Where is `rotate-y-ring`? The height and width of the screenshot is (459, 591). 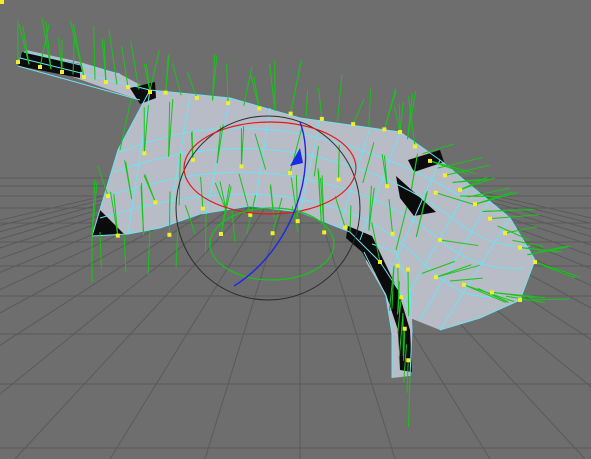 rotate-y-ring is located at coordinates (272, 244).